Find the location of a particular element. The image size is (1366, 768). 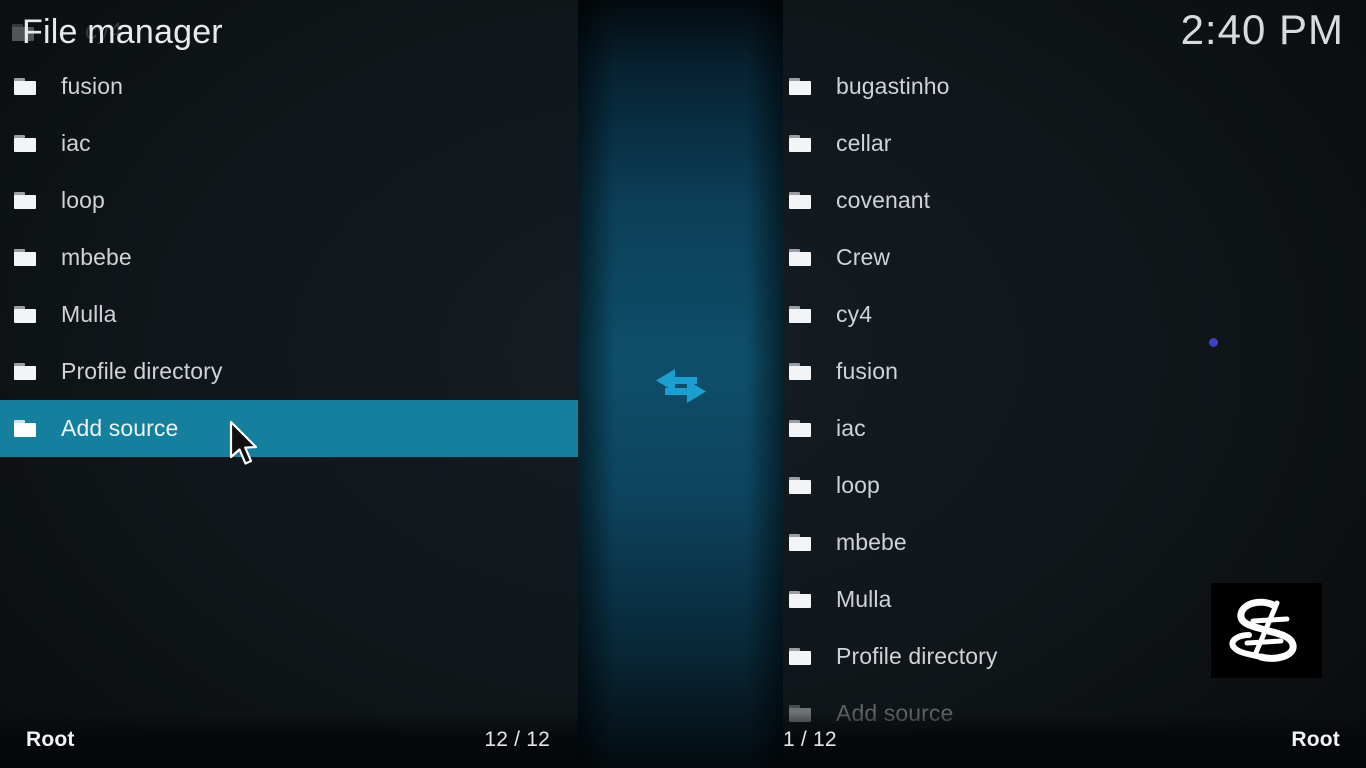

right-list-item-row: mbebe is located at coordinates (1074, 542).